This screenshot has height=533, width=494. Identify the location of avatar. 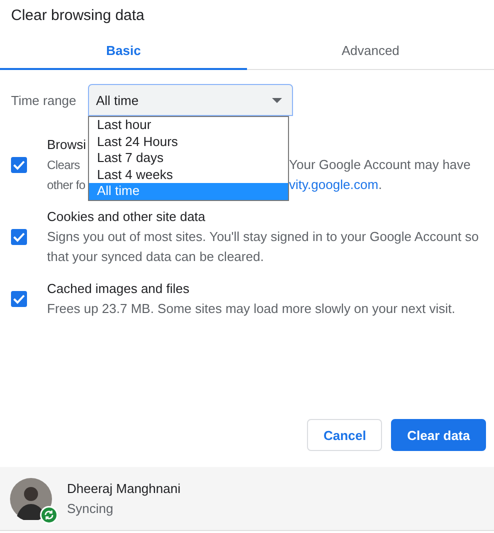
(31, 499).